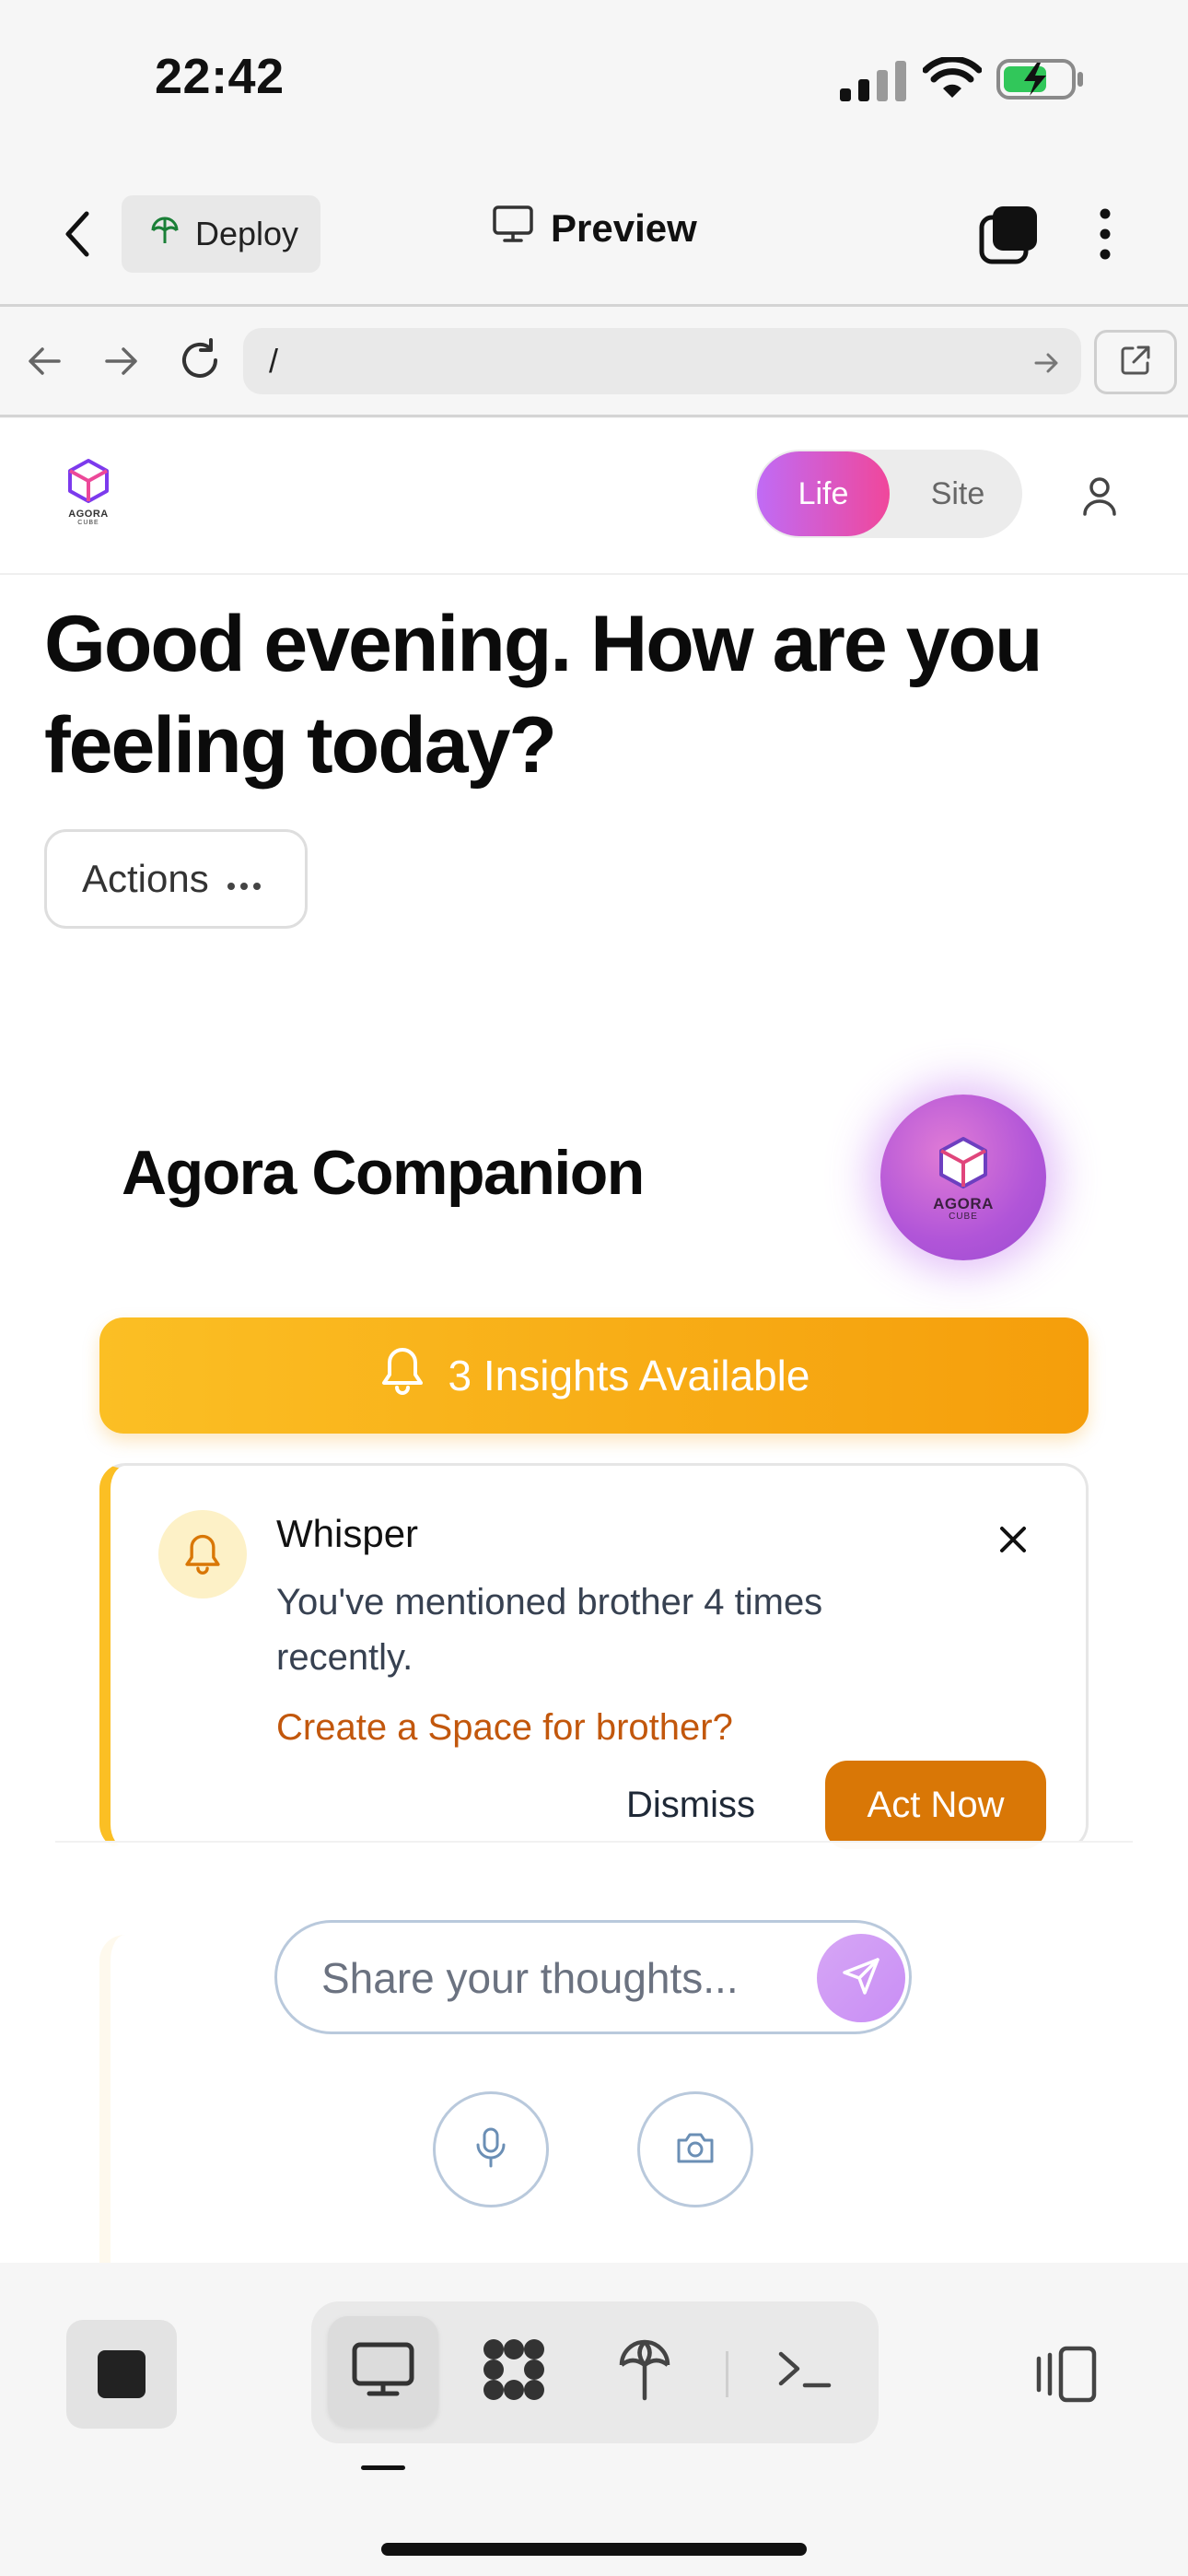  I want to click on preview-title: Preview, so click(594, 228).